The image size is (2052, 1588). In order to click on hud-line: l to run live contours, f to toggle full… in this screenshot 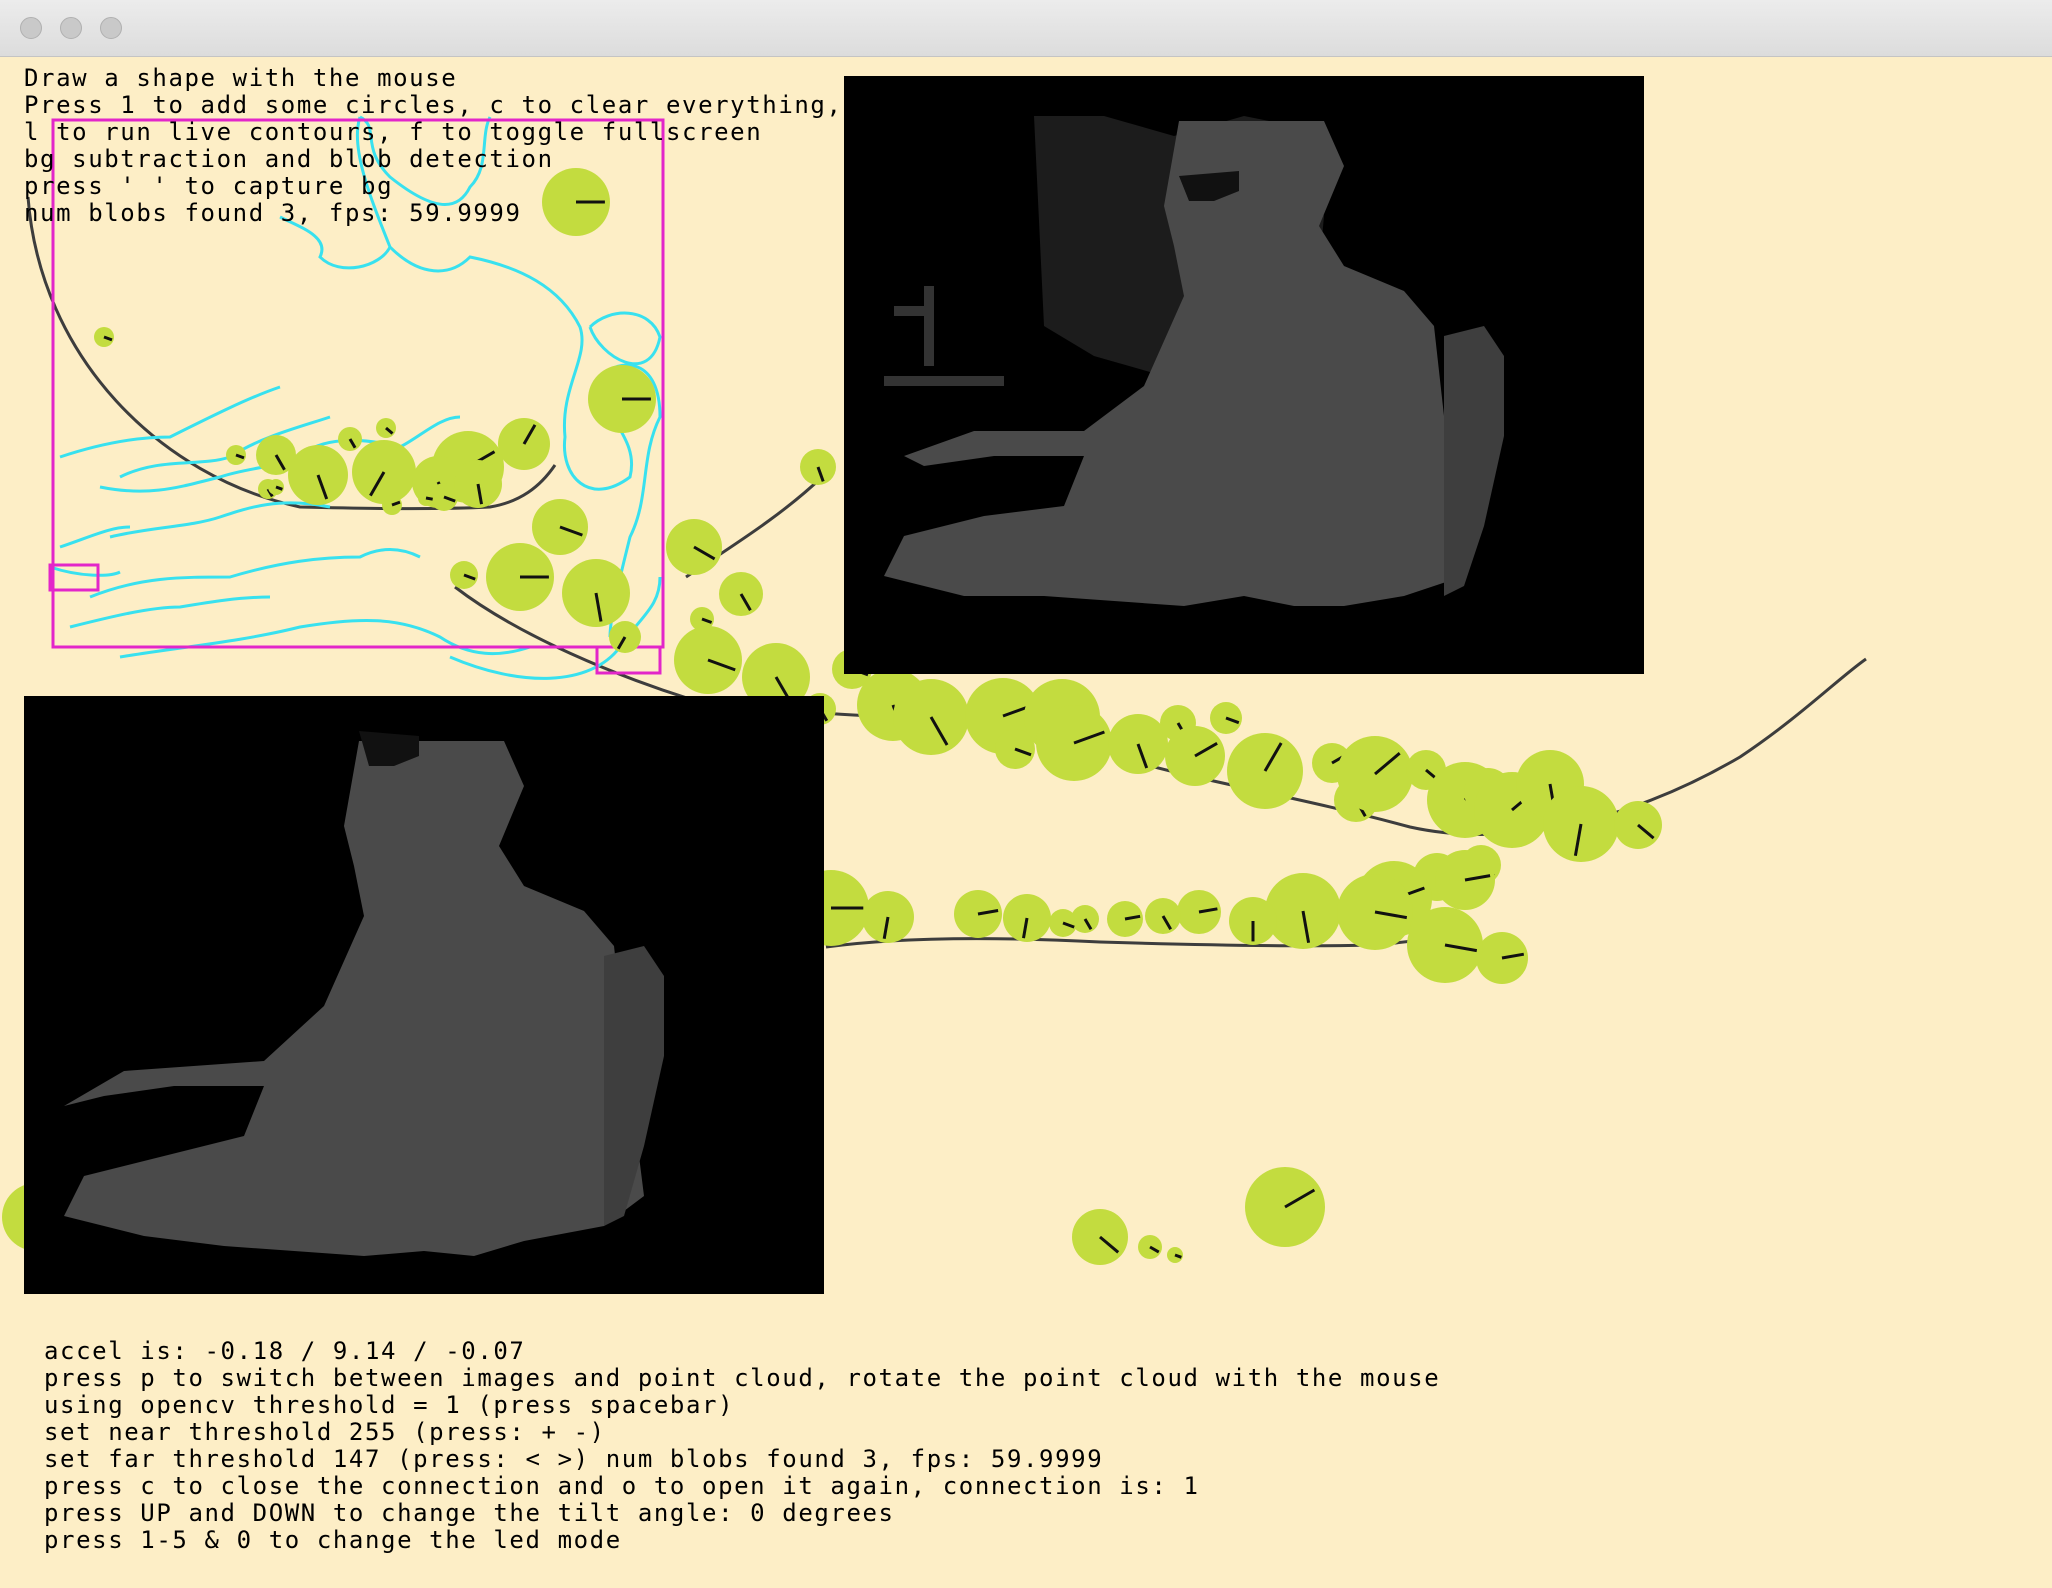, I will do `click(393, 132)`.